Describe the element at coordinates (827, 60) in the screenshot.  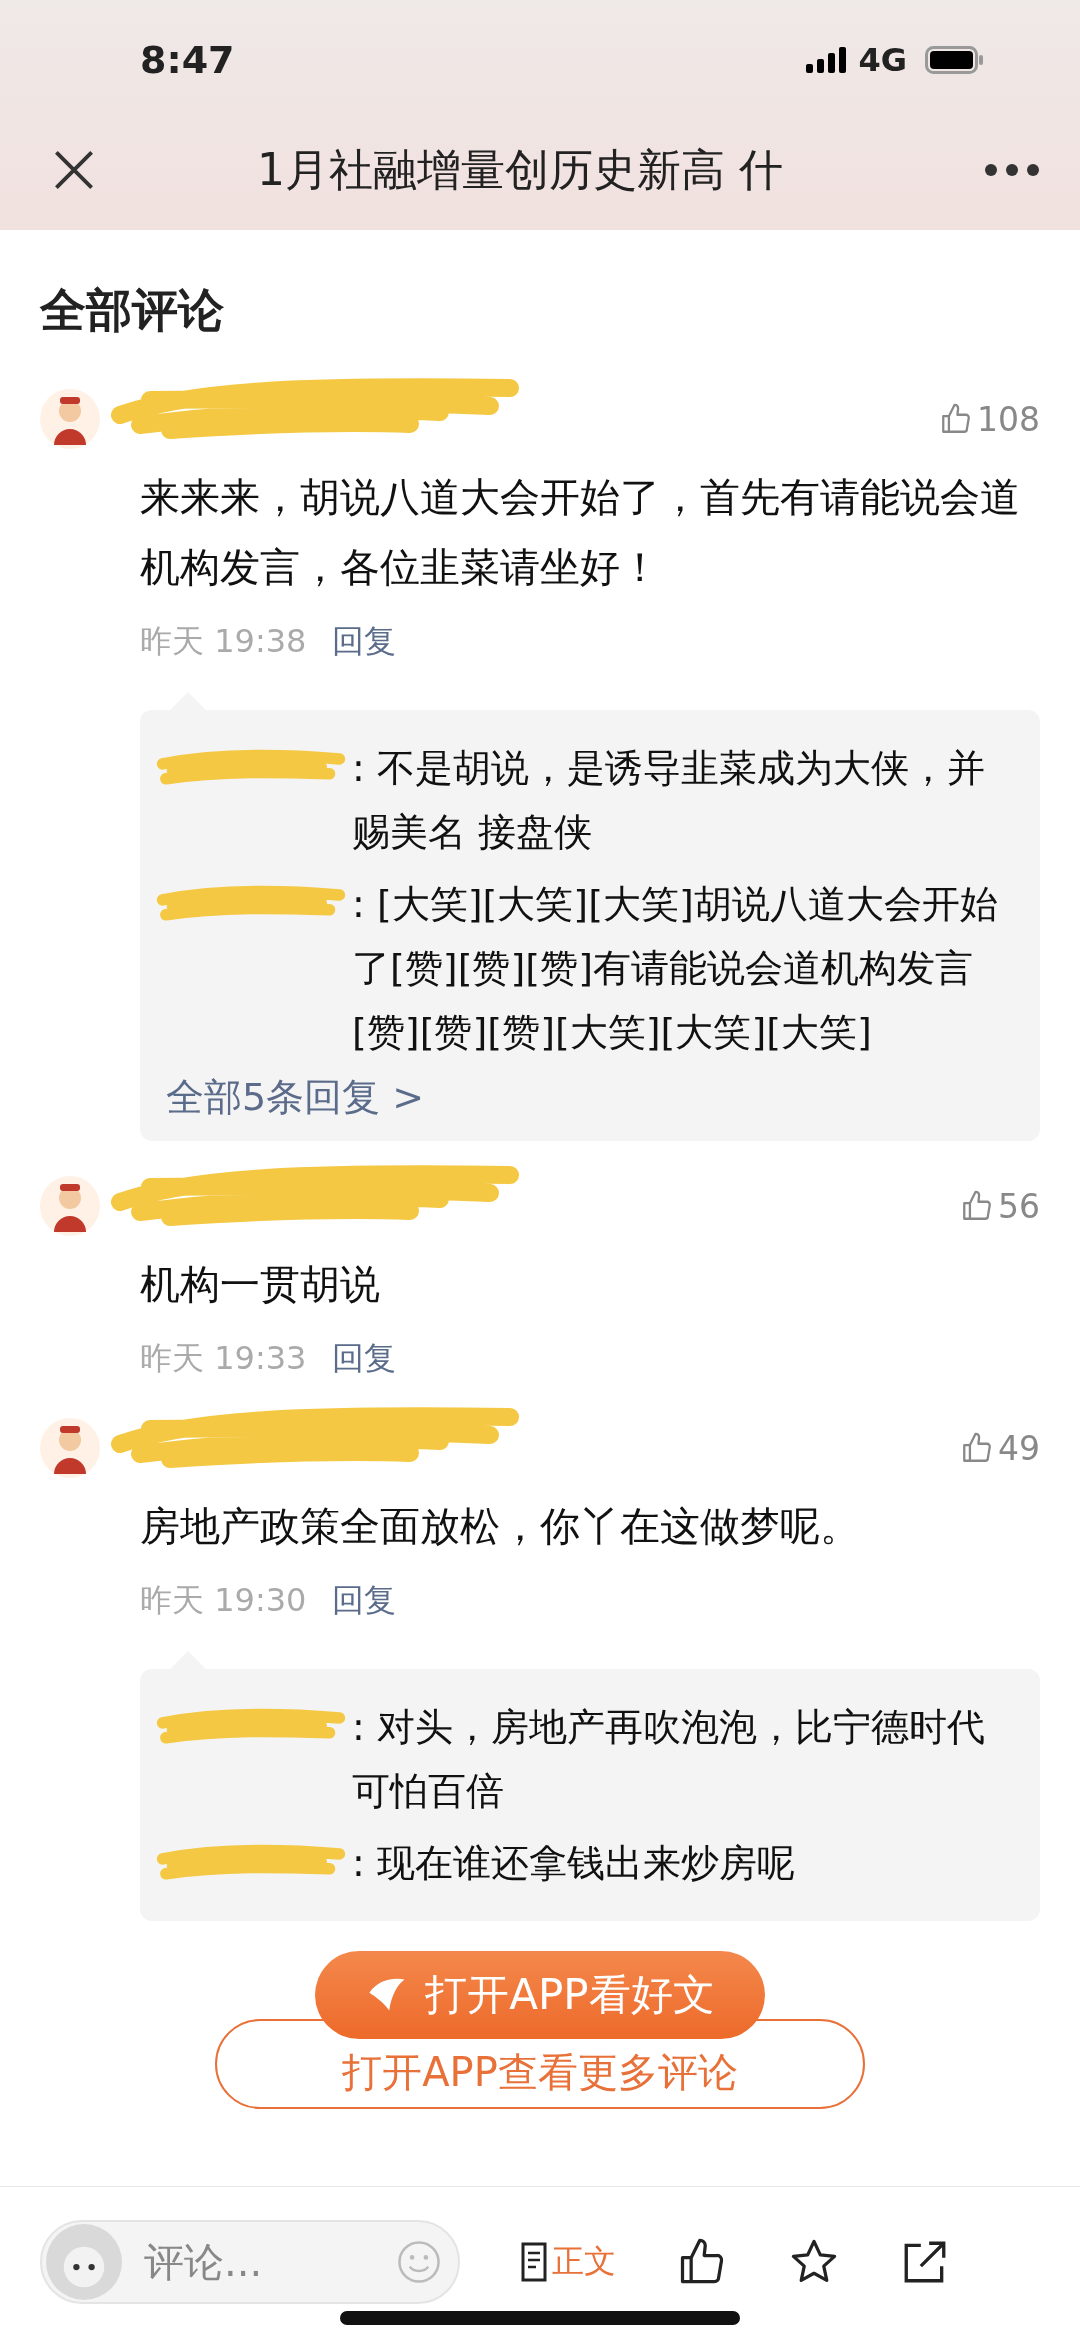
I see `signal-icon` at that location.